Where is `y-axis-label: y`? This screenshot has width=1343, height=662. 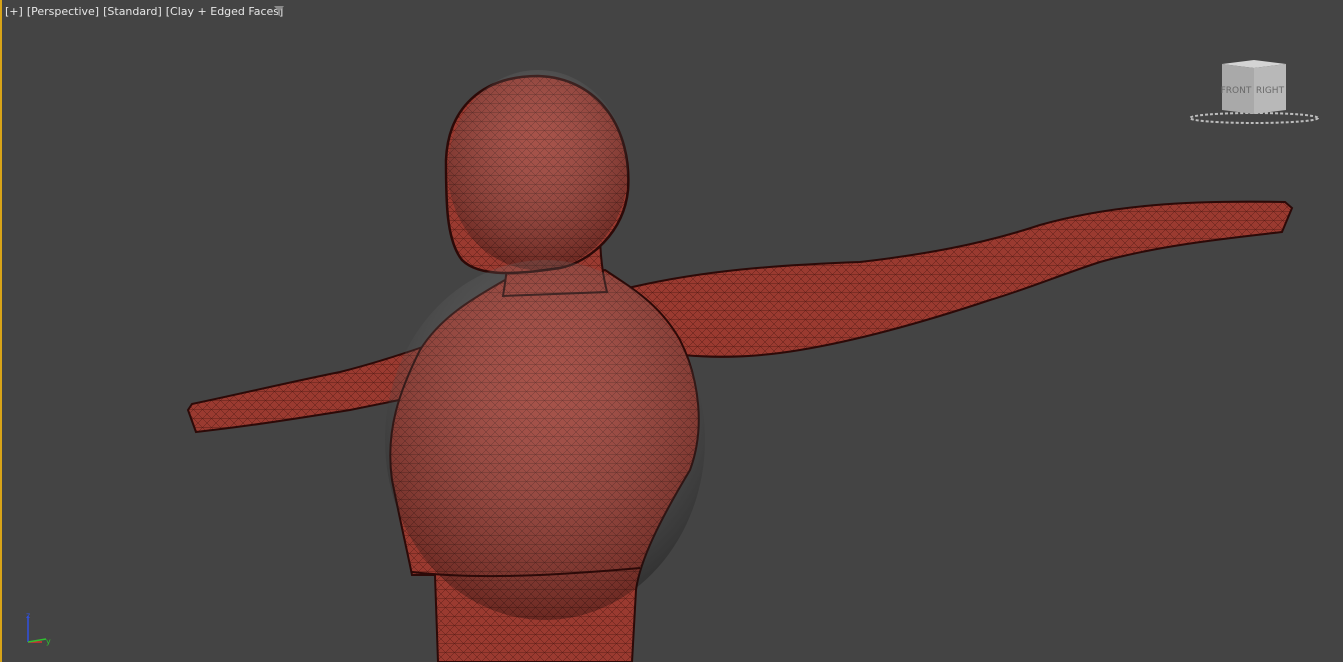
y-axis-label: y is located at coordinates (48, 641).